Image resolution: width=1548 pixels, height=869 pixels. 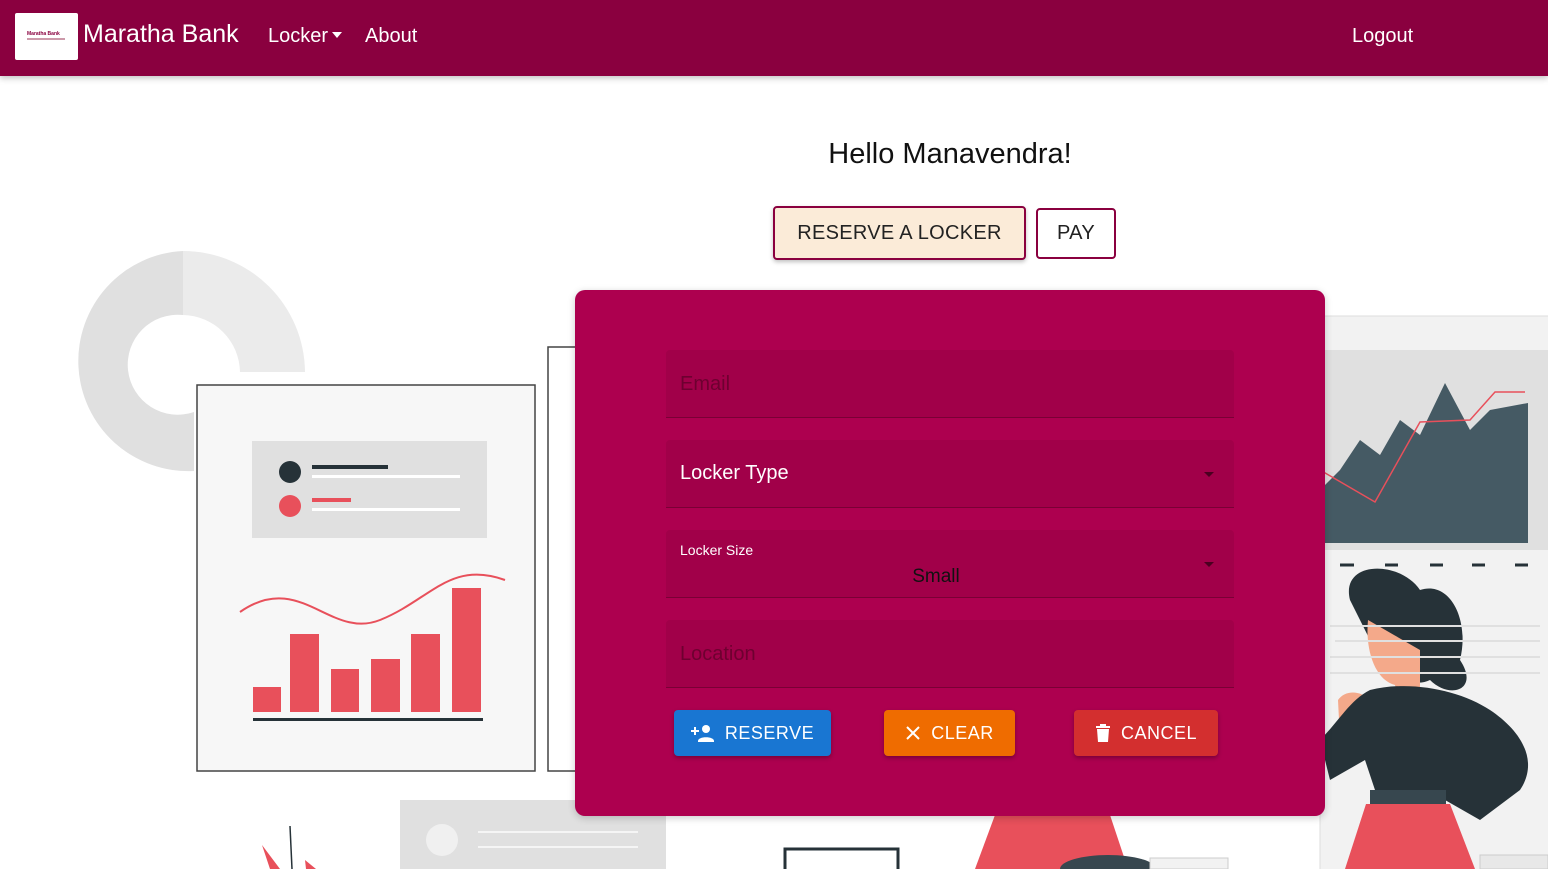 I want to click on cancel-button-label: CANCEL, so click(x=1159, y=732).